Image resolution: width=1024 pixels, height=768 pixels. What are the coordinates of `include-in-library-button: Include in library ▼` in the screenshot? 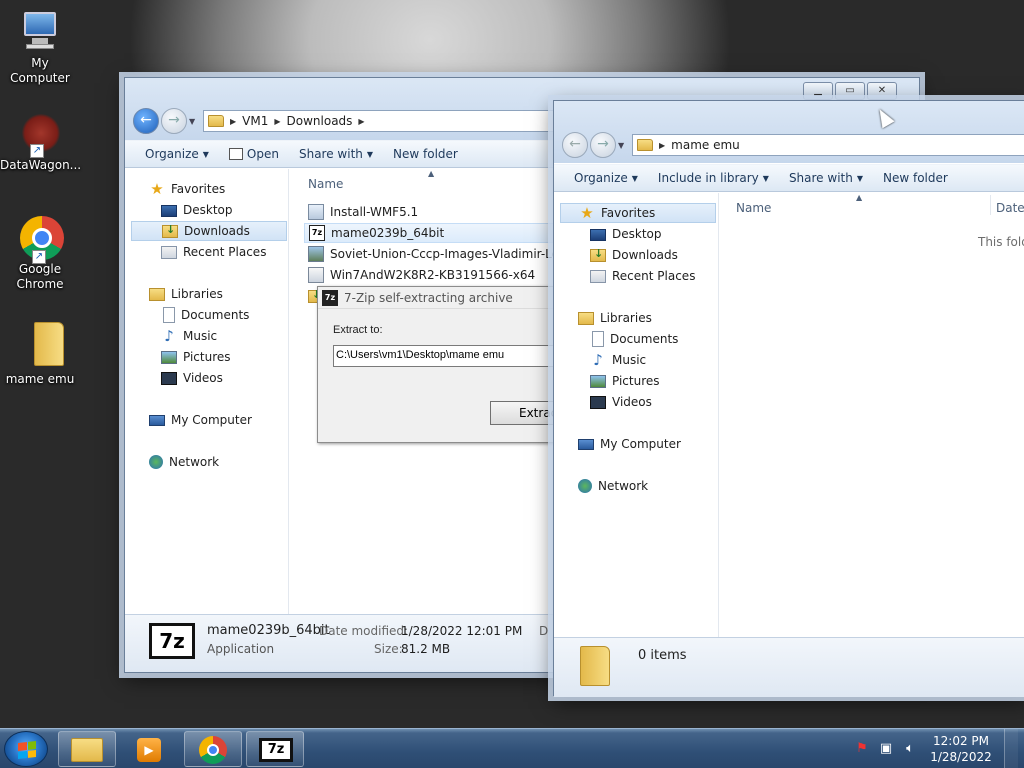 It's located at (713, 178).